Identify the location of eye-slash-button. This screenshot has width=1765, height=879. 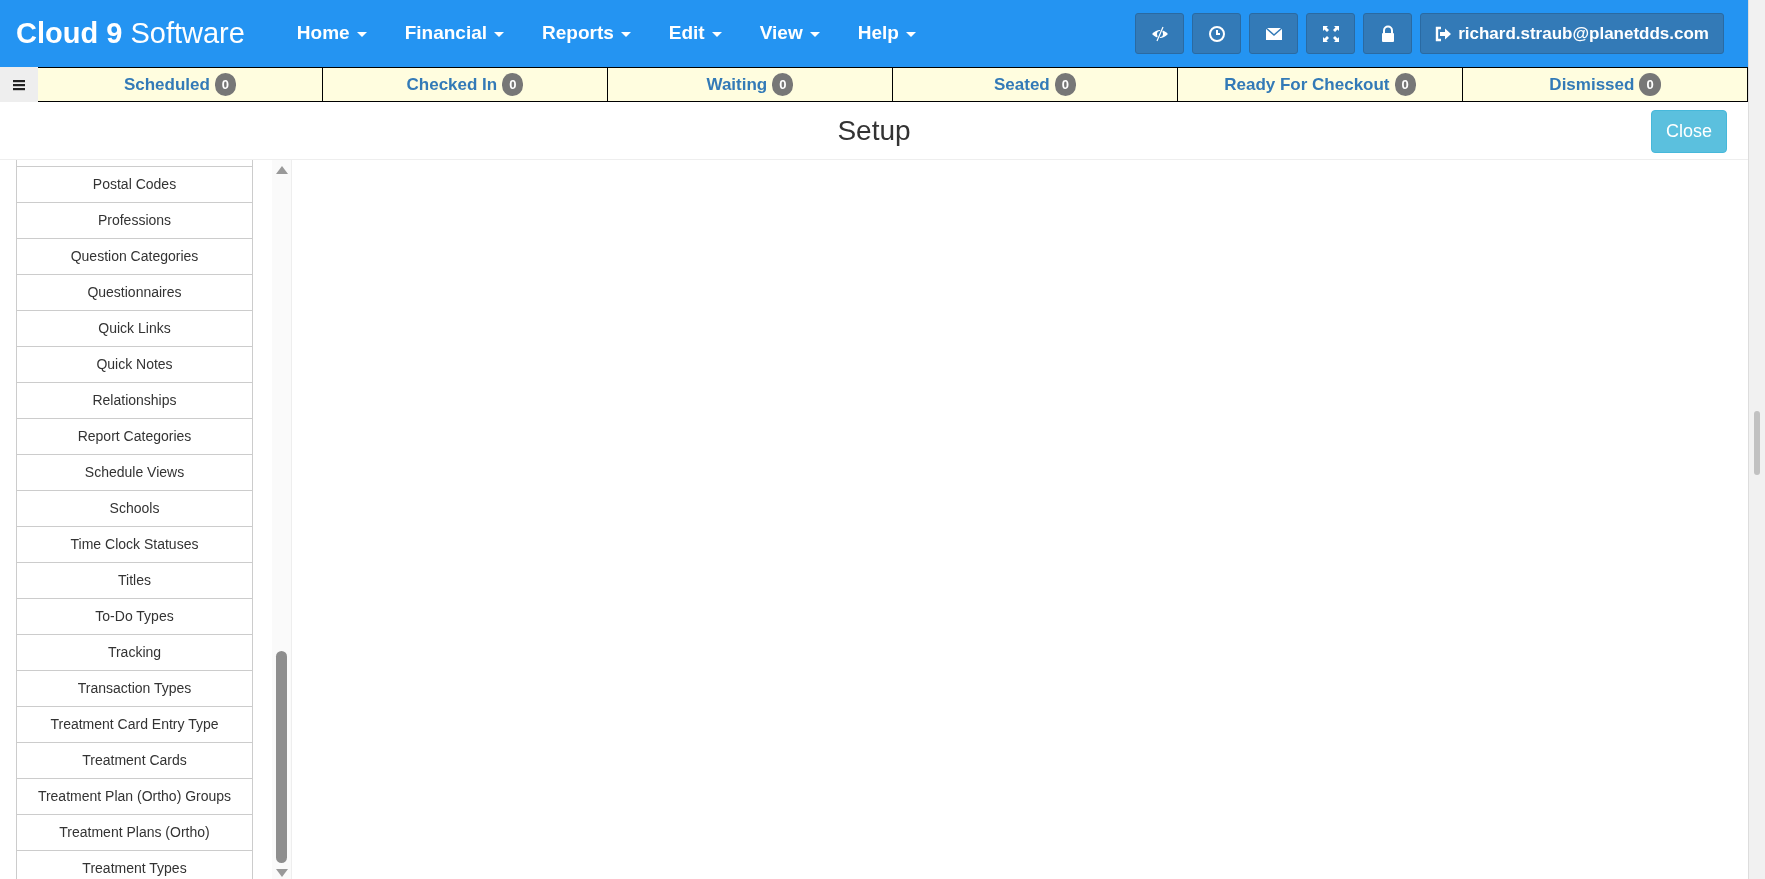
(1160, 33).